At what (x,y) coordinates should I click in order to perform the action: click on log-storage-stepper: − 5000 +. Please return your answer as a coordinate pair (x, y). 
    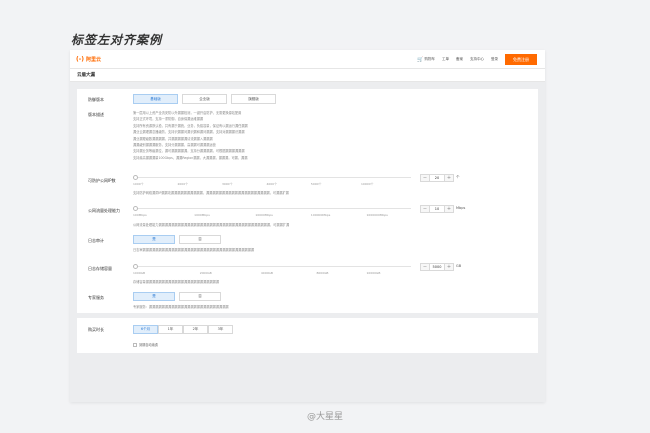
    Looking at the image, I should click on (437, 267).